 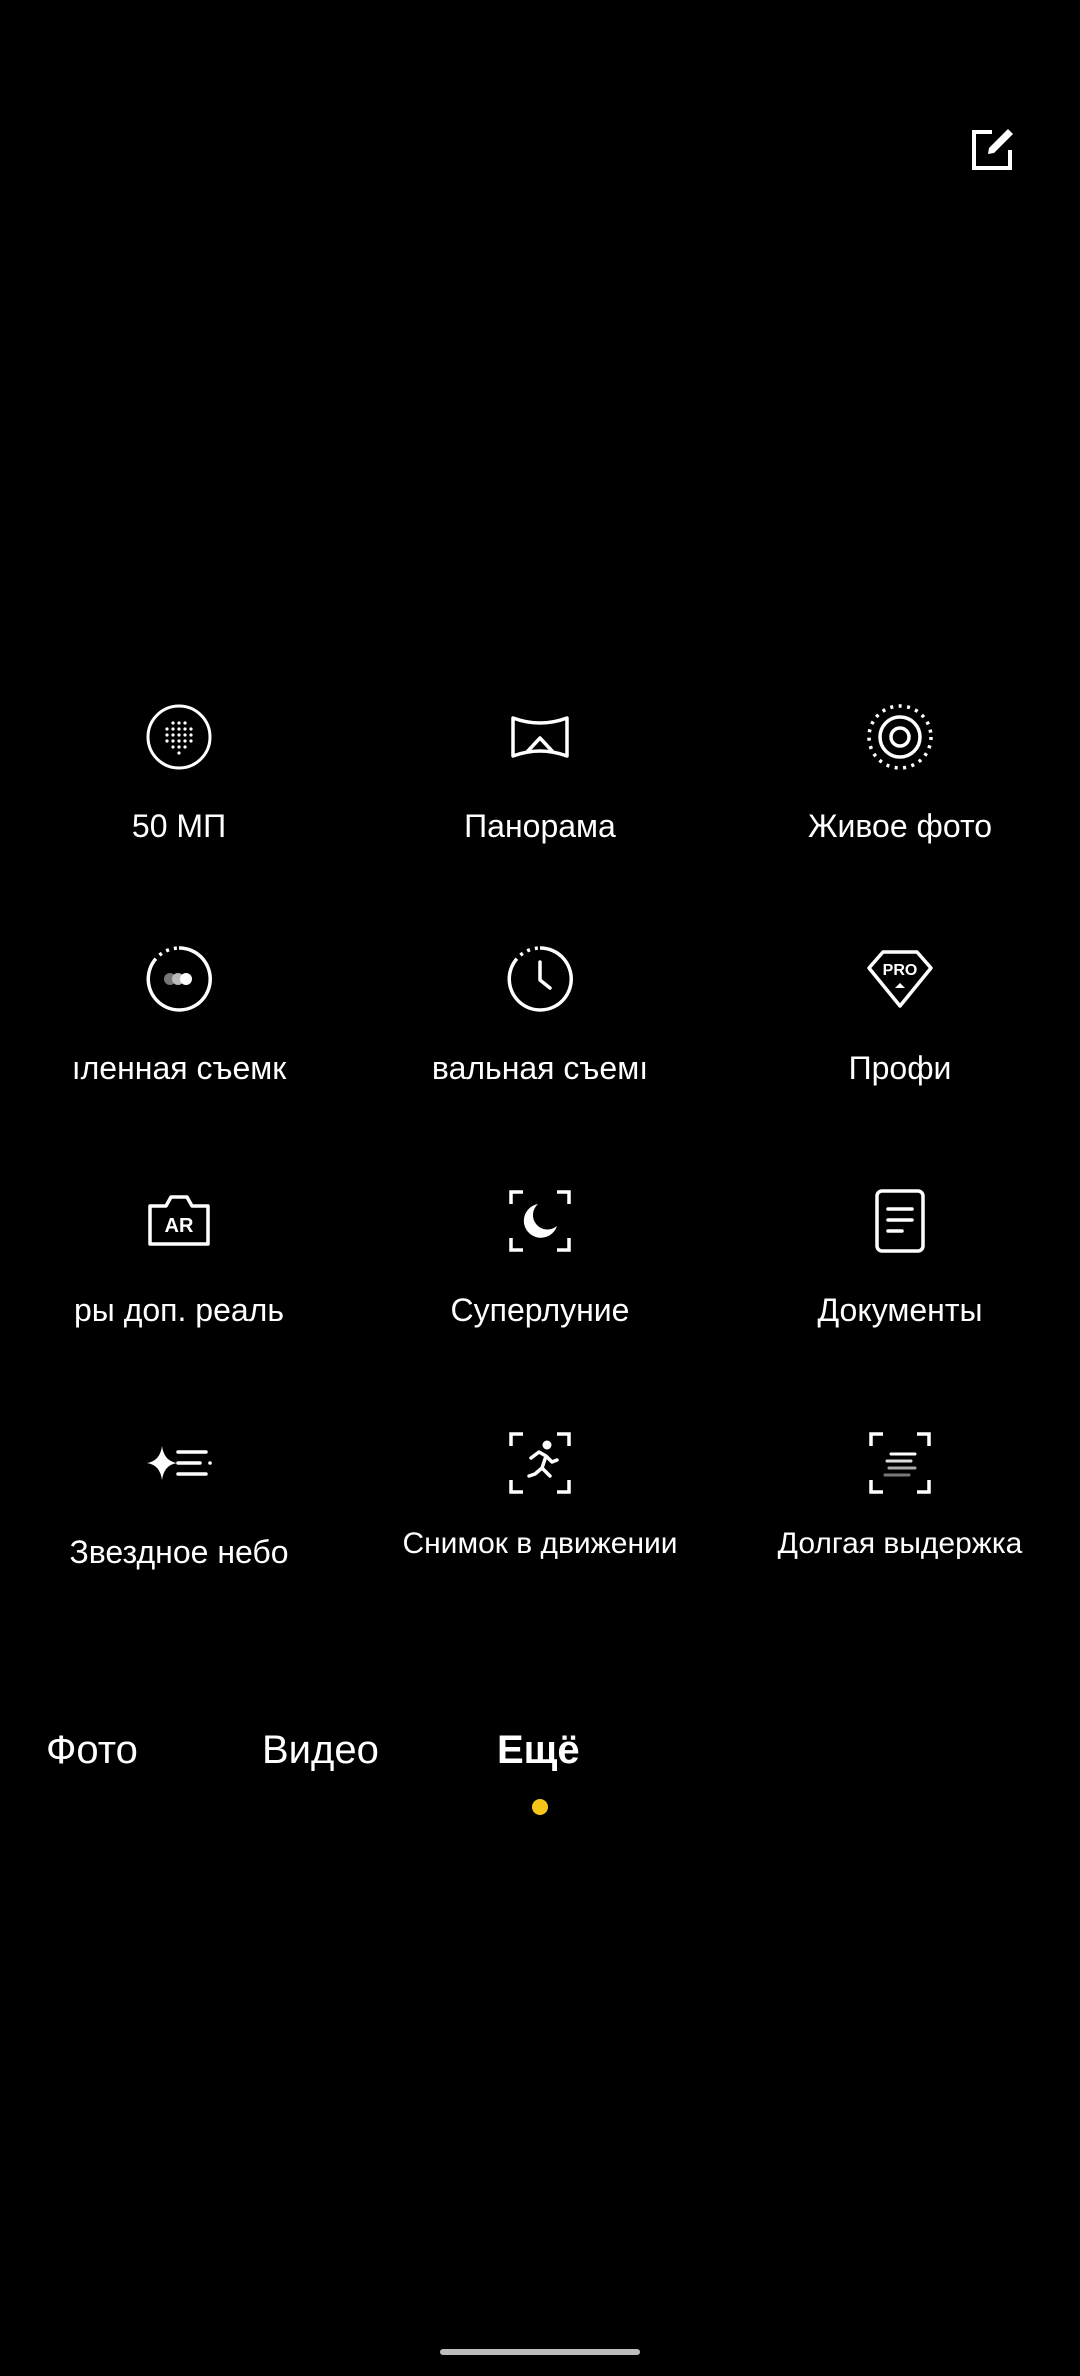 What do you see at coordinates (179, 1310) in the screenshot?
I see `mode-label: ры доп. реаль` at bounding box center [179, 1310].